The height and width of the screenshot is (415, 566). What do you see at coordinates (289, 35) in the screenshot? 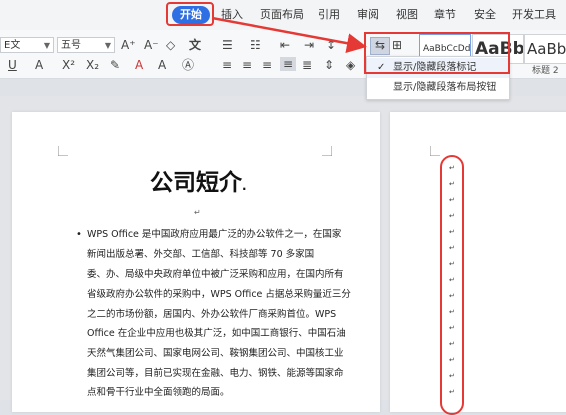
I see `annotation-arrow` at bounding box center [289, 35].